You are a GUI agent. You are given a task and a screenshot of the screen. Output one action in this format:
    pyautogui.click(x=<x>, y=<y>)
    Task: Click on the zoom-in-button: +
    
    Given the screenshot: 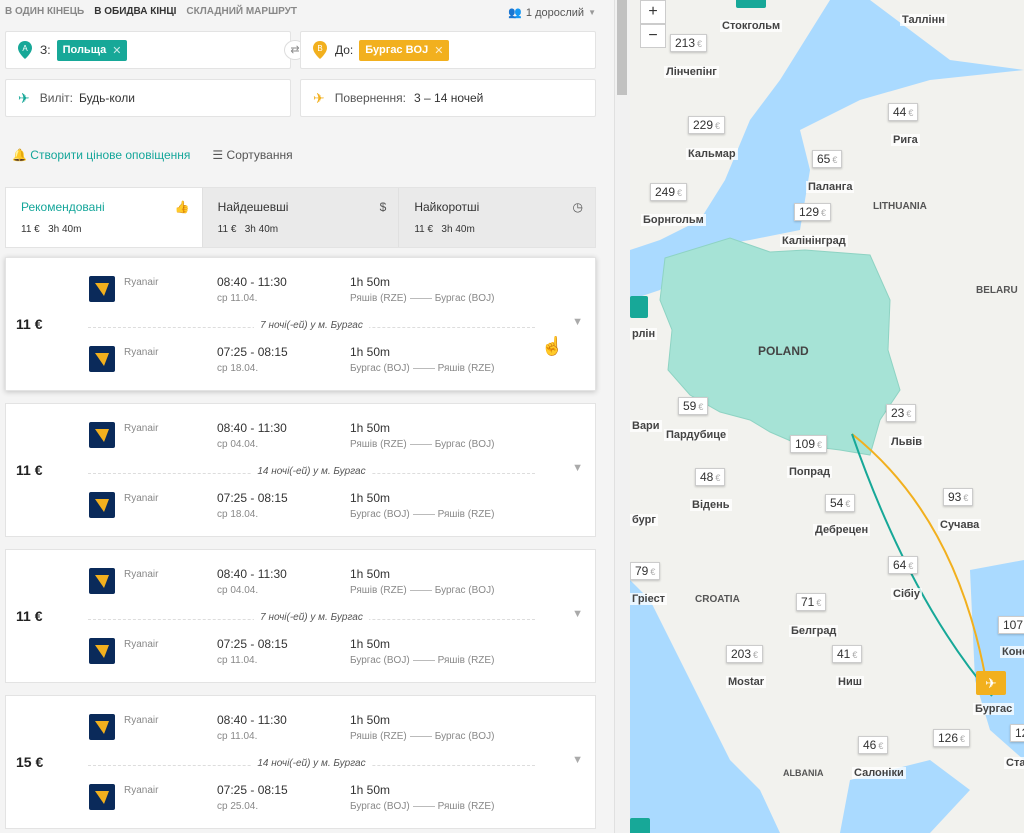 What is the action you would take?
    pyautogui.click(x=653, y=12)
    